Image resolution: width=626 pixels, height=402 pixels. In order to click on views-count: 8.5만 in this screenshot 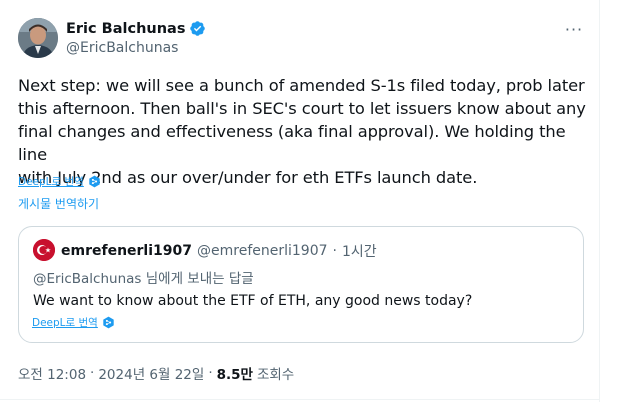, I will do `click(234, 375)`.